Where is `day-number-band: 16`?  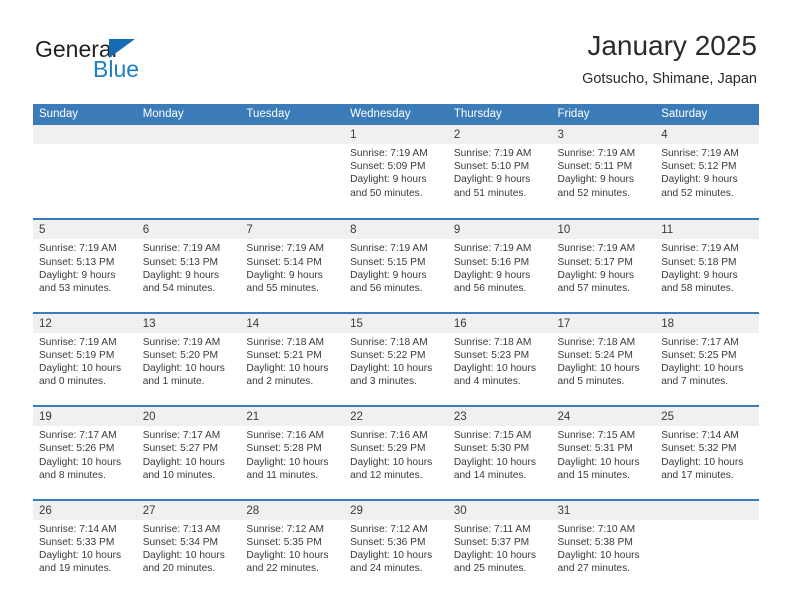
day-number-band: 16 is located at coordinates (499, 323).